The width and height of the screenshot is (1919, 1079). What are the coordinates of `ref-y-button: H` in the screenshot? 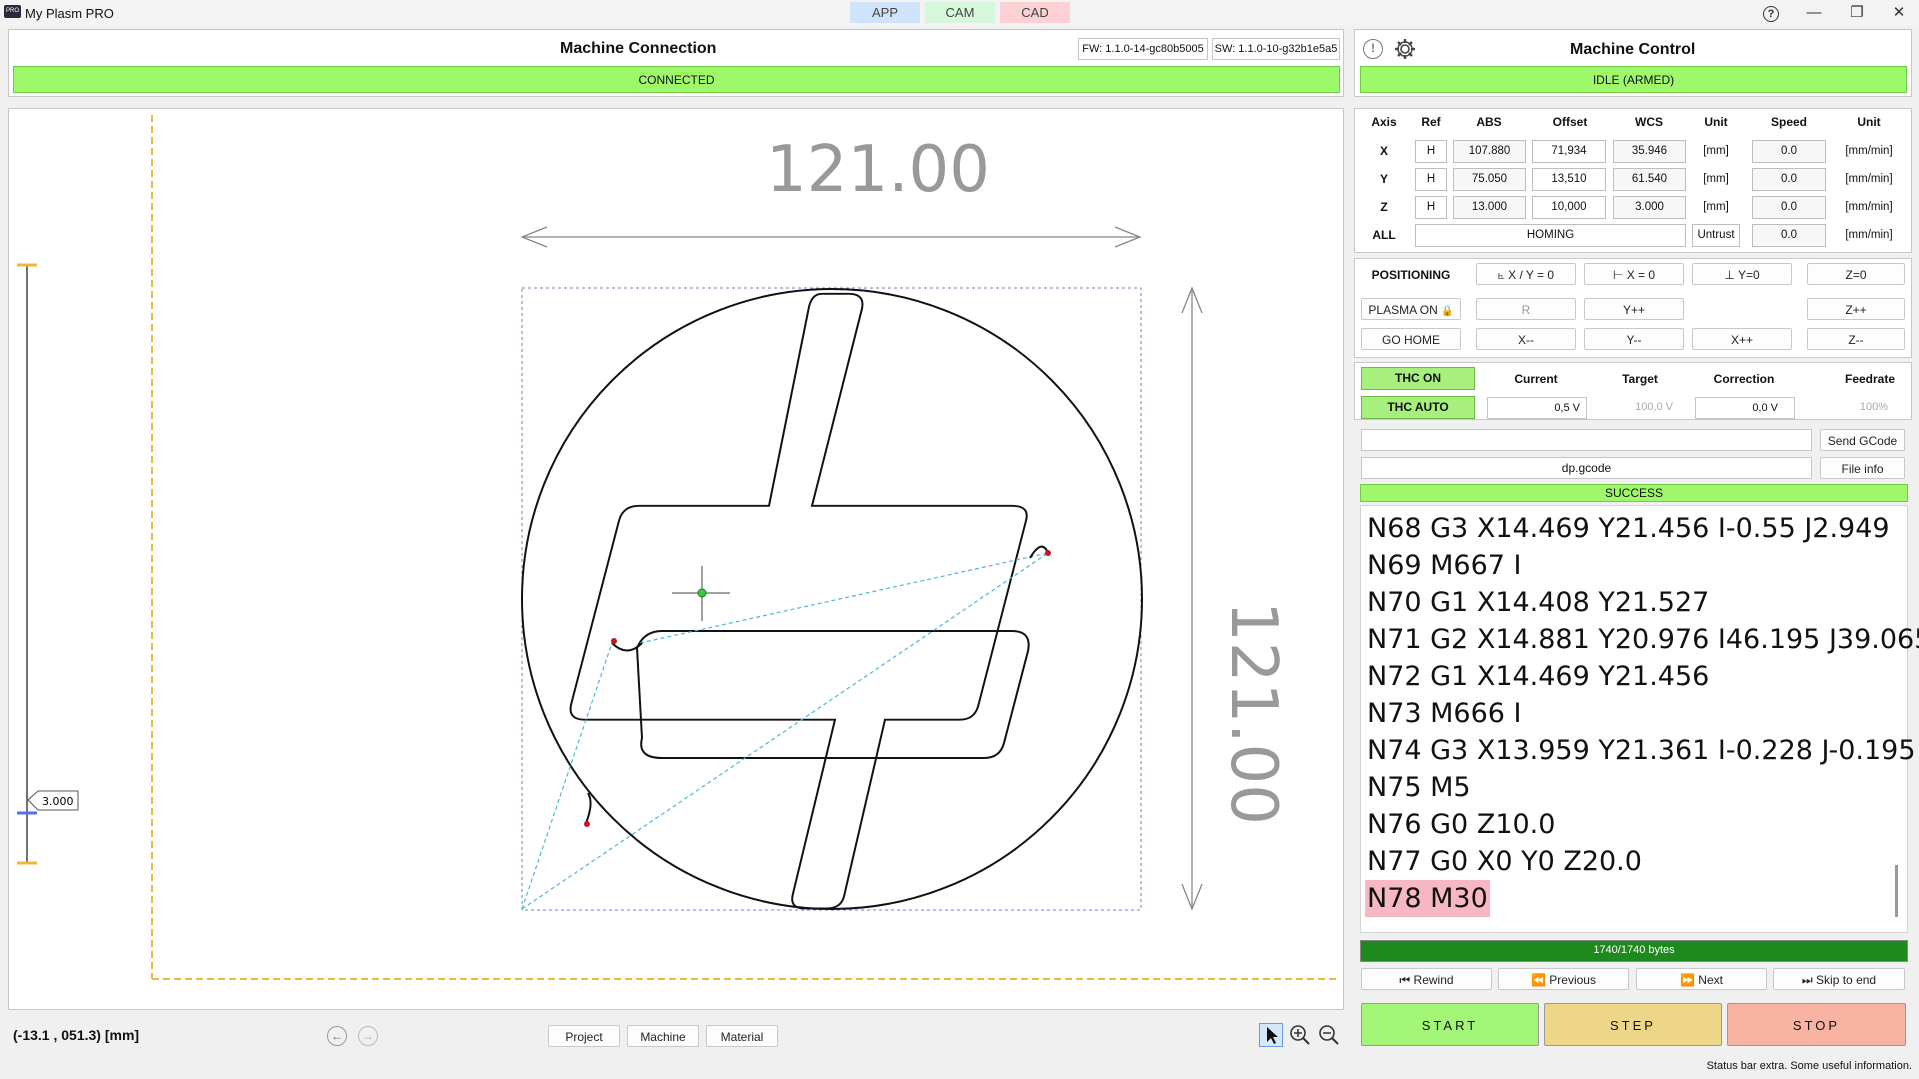 It's located at (1431, 179).